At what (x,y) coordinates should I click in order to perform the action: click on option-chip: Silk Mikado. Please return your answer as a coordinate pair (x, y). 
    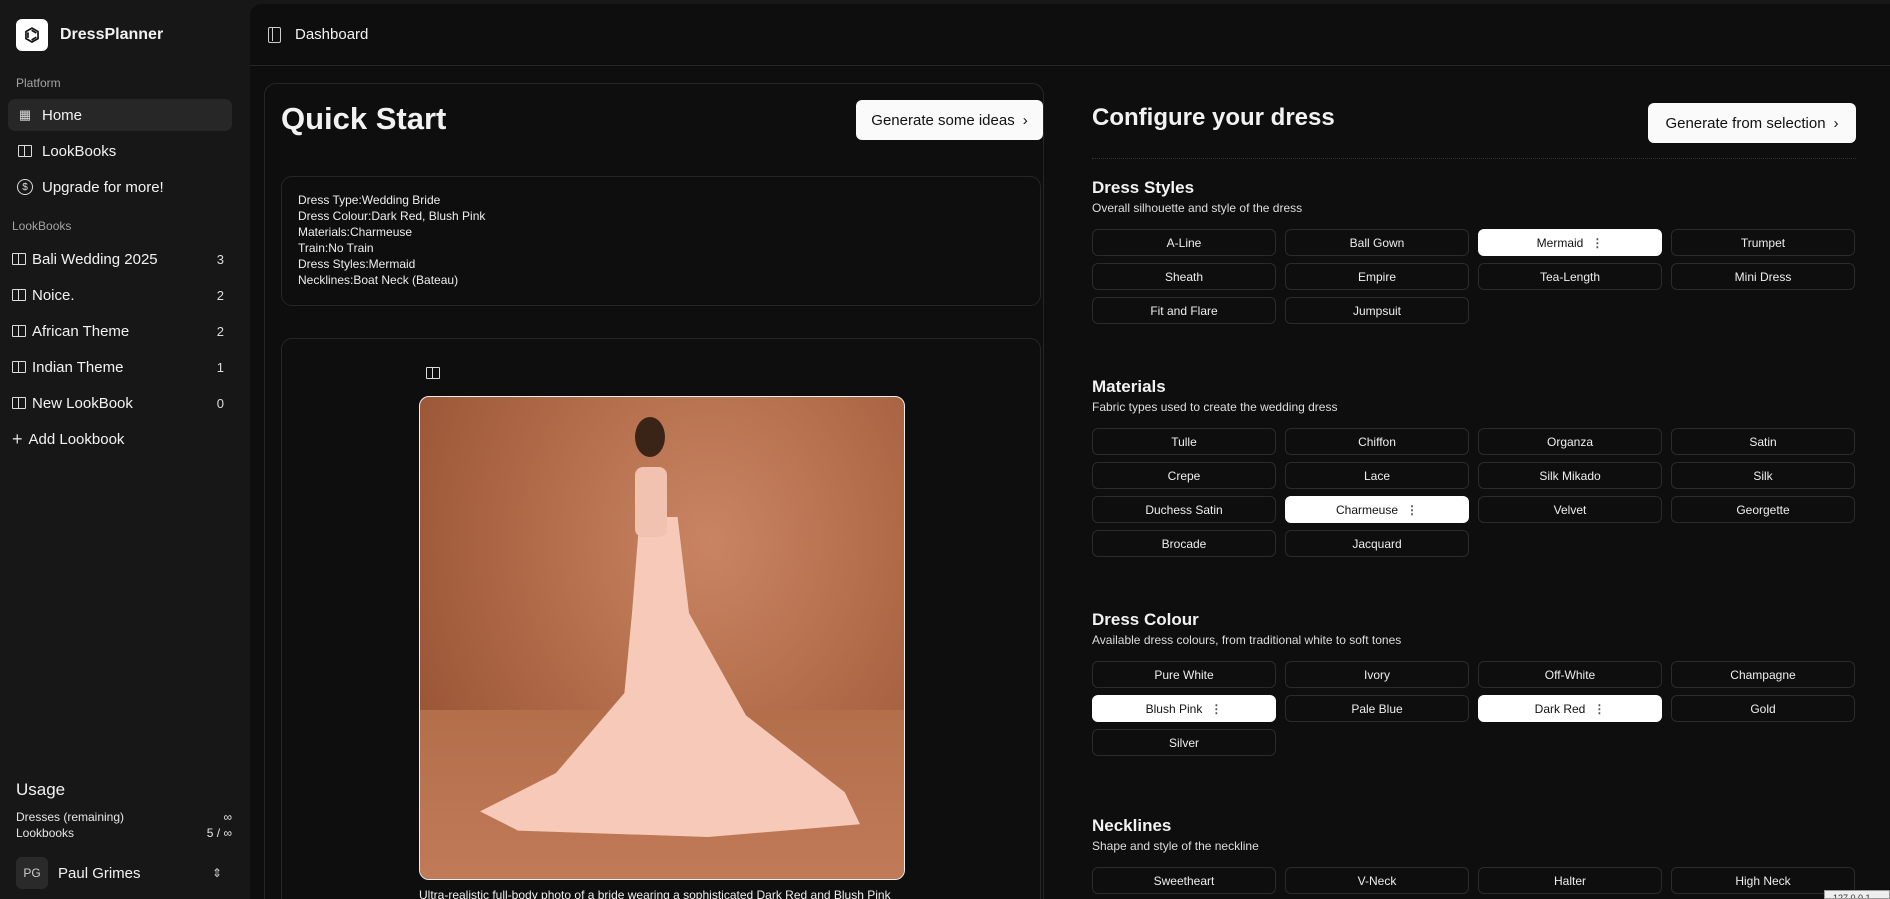
    Looking at the image, I should click on (1570, 475).